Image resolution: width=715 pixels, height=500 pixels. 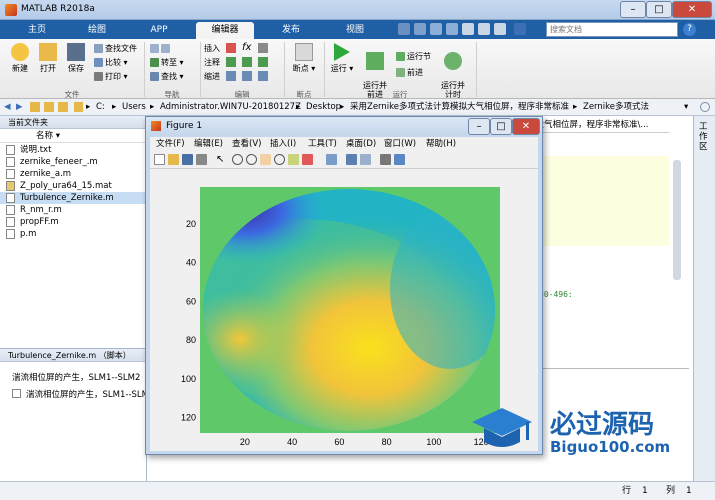 What do you see at coordinates (283, 144) in the screenshot?
I see `menu-insert: 插入(I)` at bounding box center [283, 144].